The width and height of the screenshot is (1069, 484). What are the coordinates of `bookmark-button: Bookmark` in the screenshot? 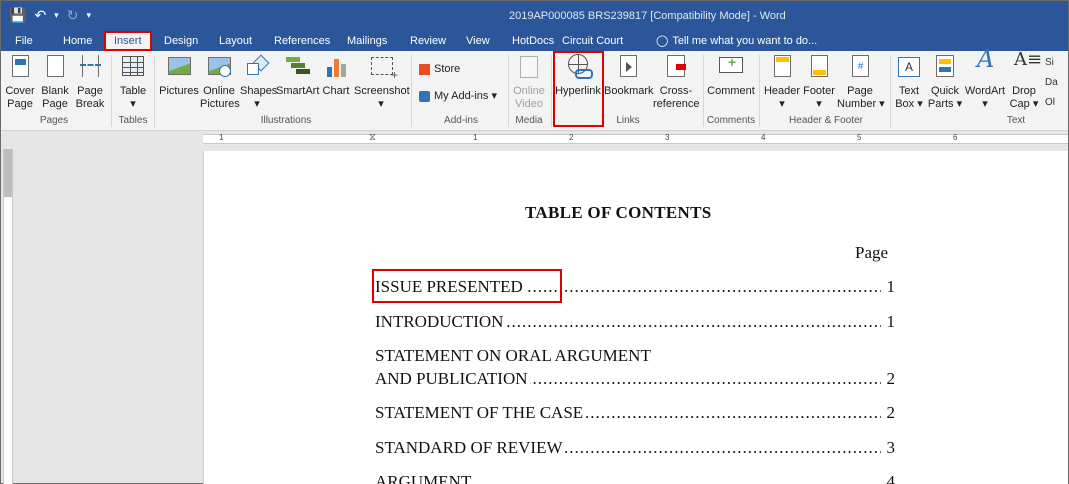 It's located at (629, 75).